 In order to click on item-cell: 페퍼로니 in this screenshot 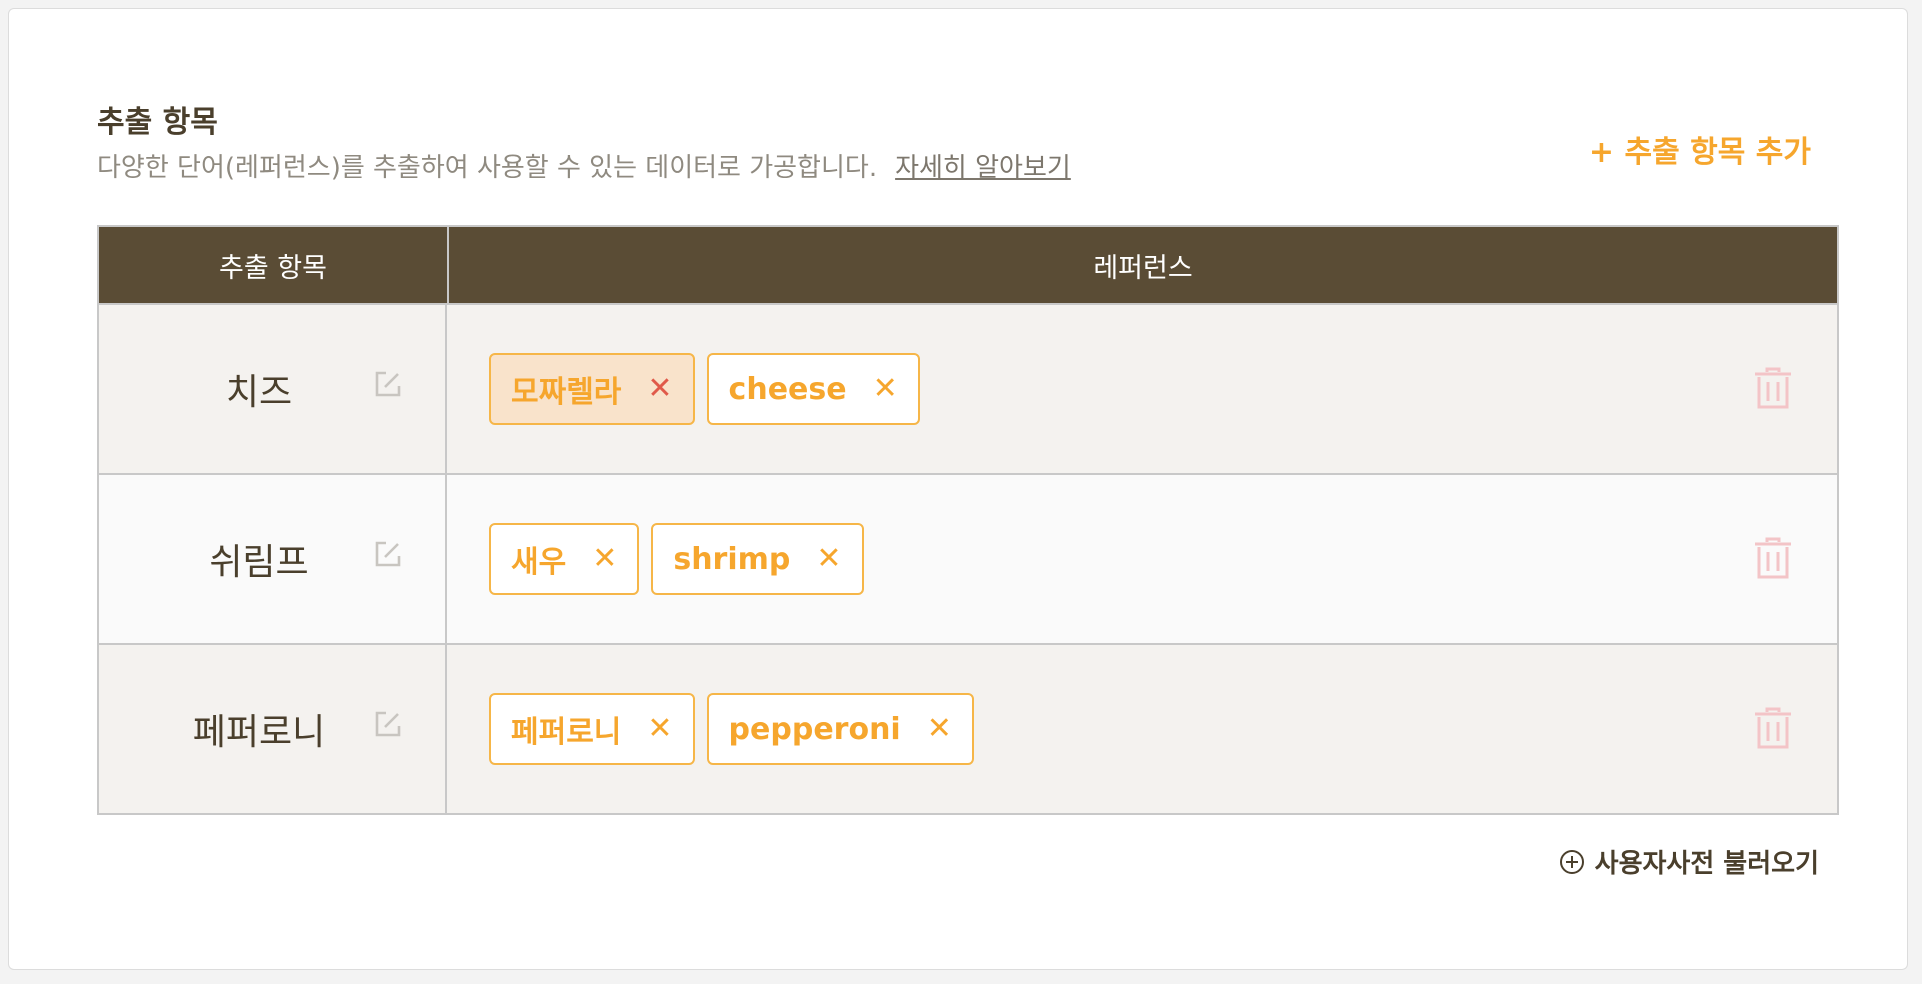, I will do `click(273, 729)`.